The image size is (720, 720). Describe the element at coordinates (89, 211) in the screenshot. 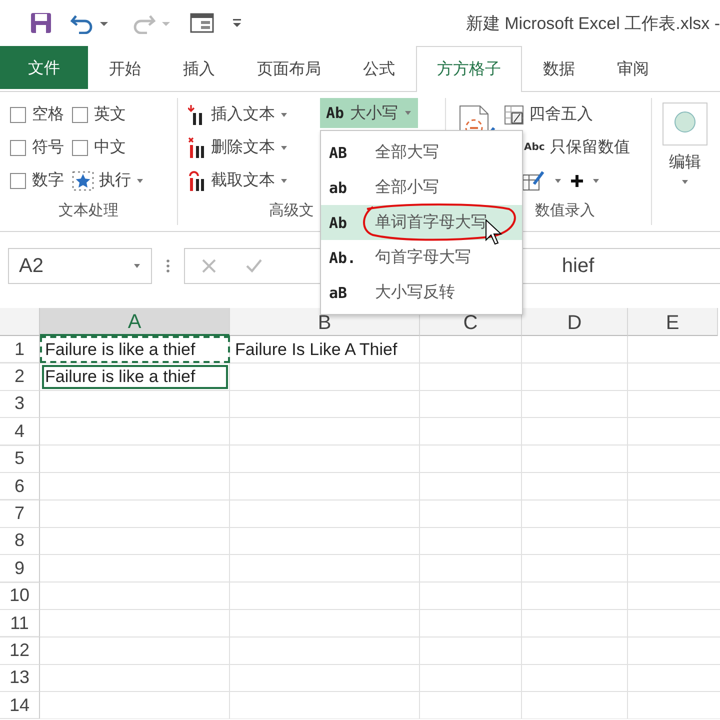

I see `group-label: 文本处理` at that location.